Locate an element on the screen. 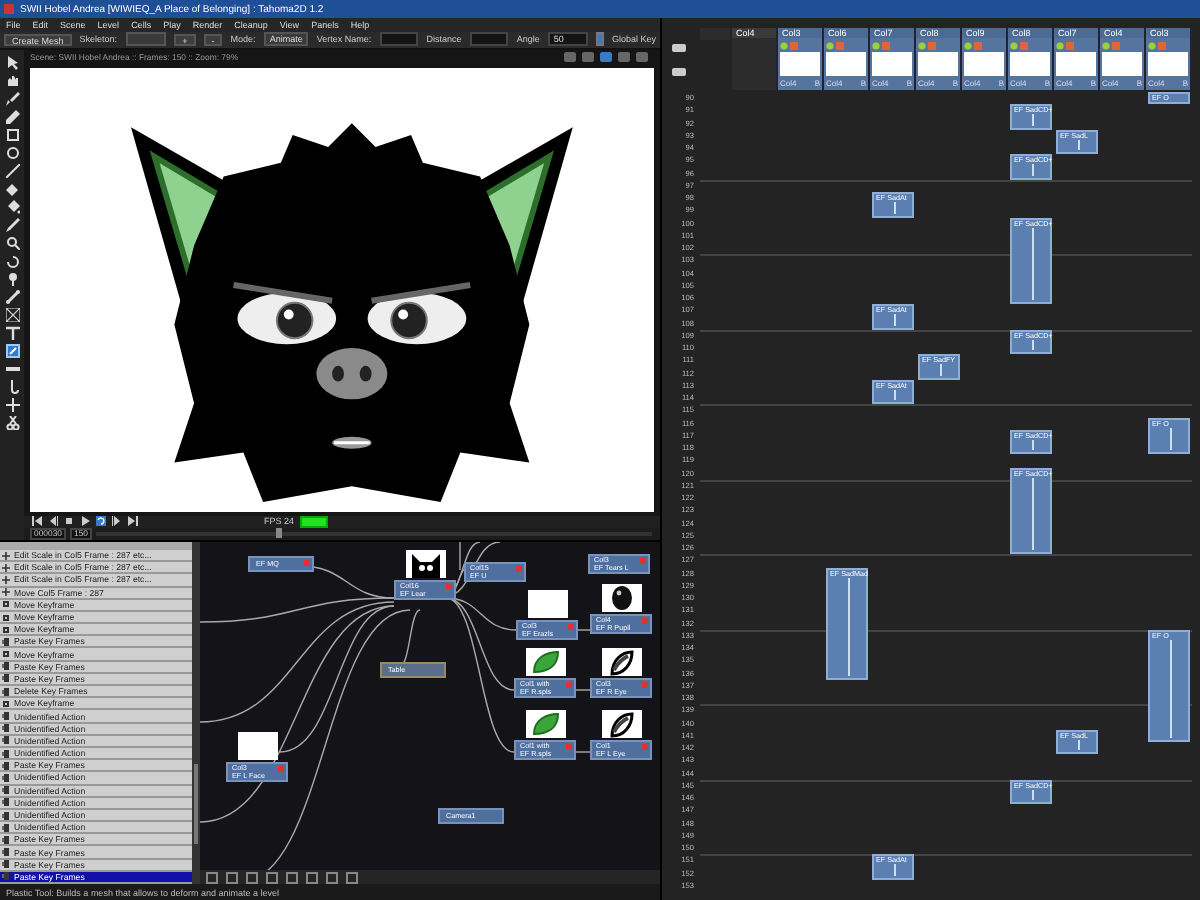 Image resolution: width=1200 pixels, height=900 pixels. scrollbar is located at coordinates (196, 713).